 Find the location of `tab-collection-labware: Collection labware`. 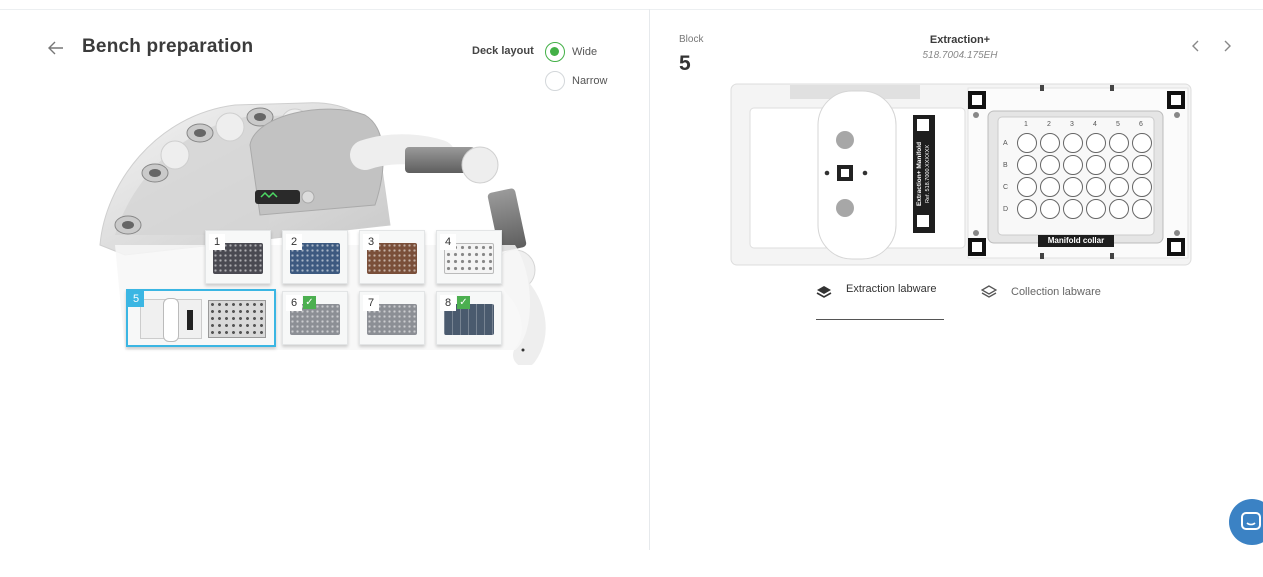

tab-collection-labware: Collection labware is located at coordinates (1041, 291).